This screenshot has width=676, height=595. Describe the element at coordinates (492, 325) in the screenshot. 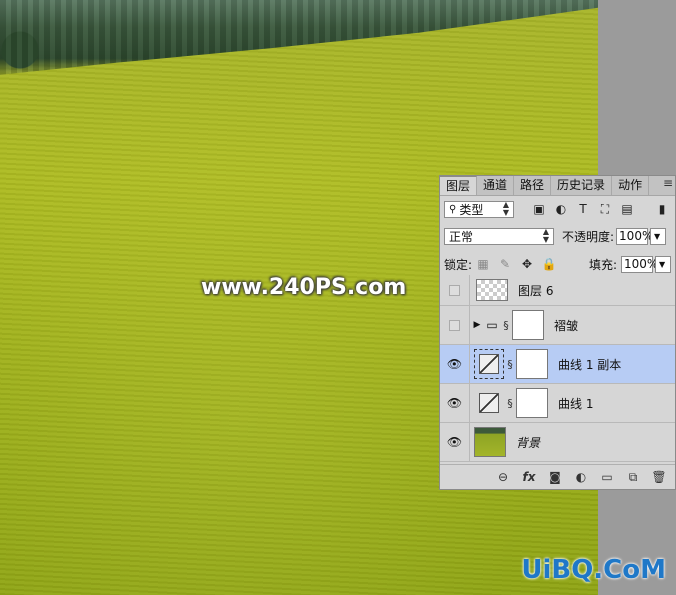

I see `folder-icon: ▭` at that location.